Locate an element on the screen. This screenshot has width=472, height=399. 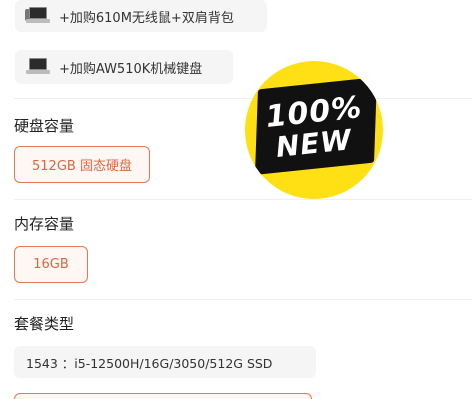
memory-option-16gb: 16GB is located at coordinates (51, 264).